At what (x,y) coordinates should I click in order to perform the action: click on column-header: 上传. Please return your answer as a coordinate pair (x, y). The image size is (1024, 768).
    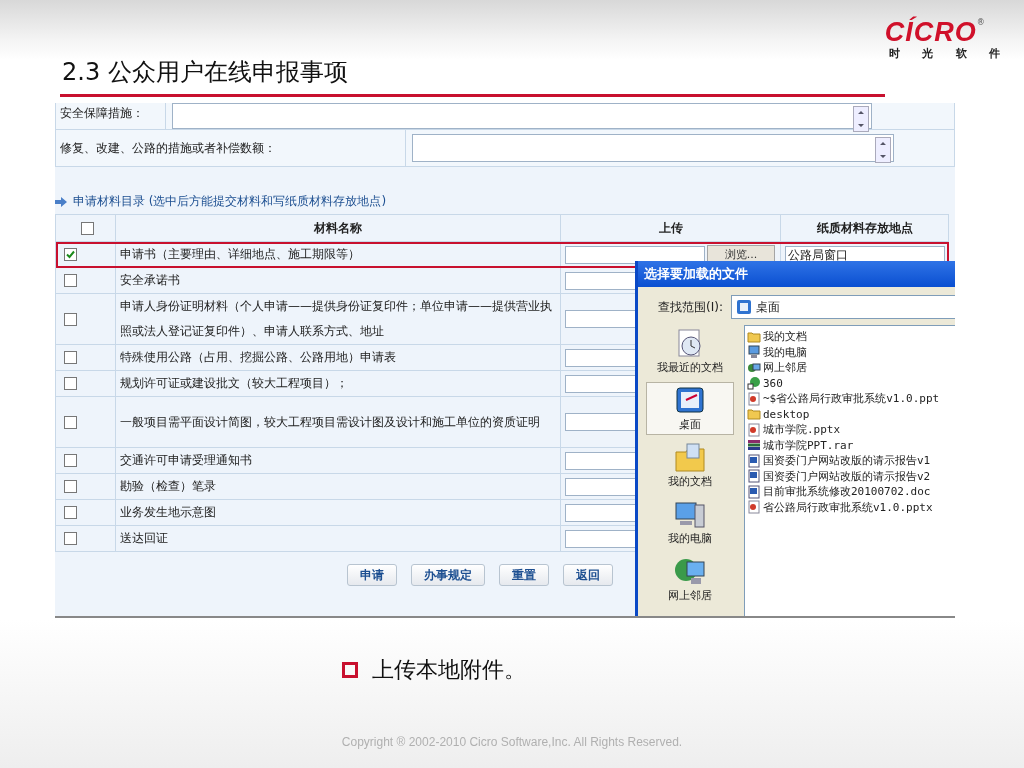
    Looking at the image, I should click on (670, 228).